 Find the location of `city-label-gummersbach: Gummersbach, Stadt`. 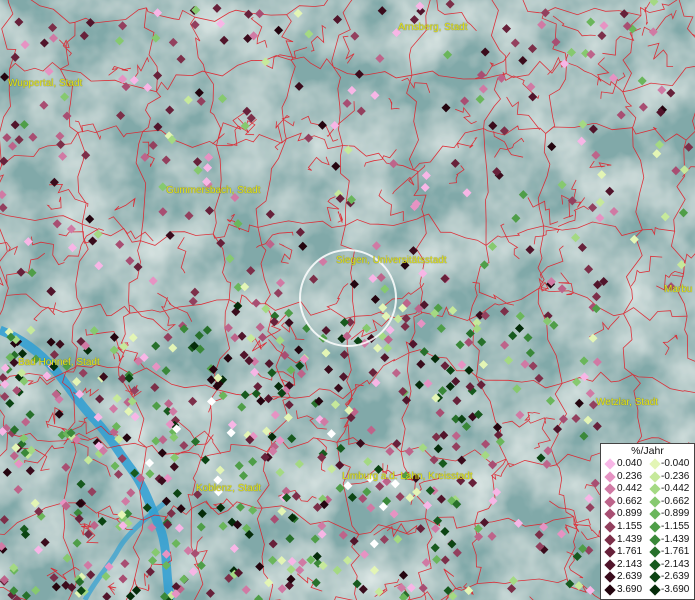

city-label-gummersbach: Gummersbach, Stadt is located at coordinates (213, 190).